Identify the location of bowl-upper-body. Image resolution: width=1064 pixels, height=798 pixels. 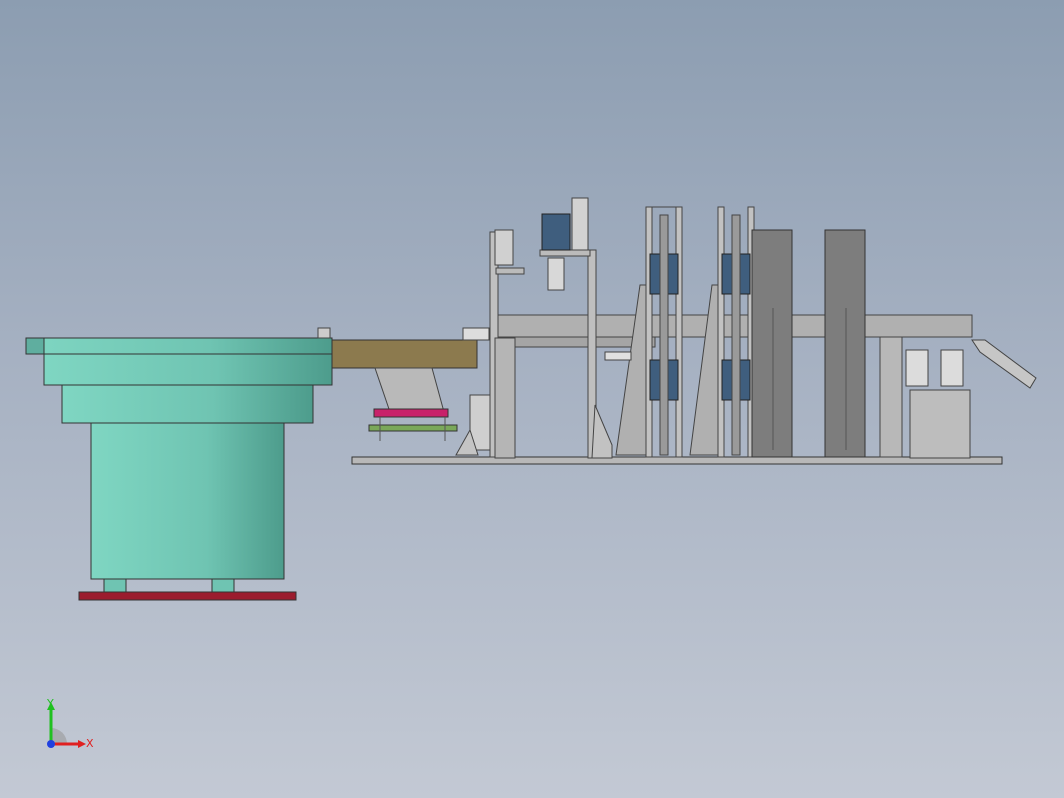
(188, 369).